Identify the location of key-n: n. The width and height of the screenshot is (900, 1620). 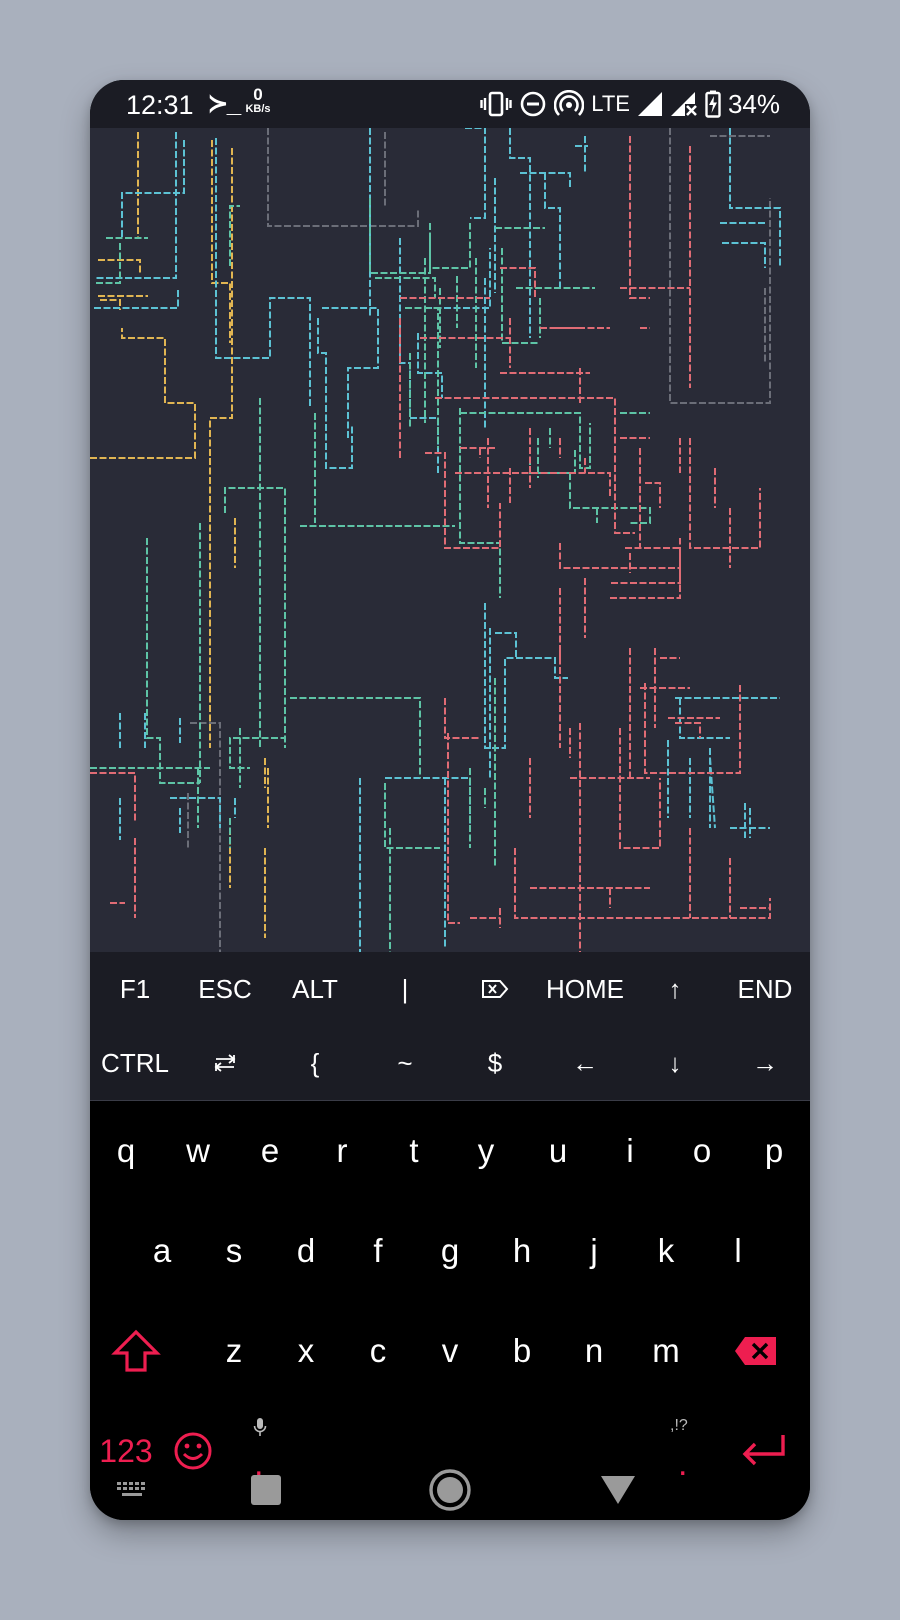
(594, 1351).